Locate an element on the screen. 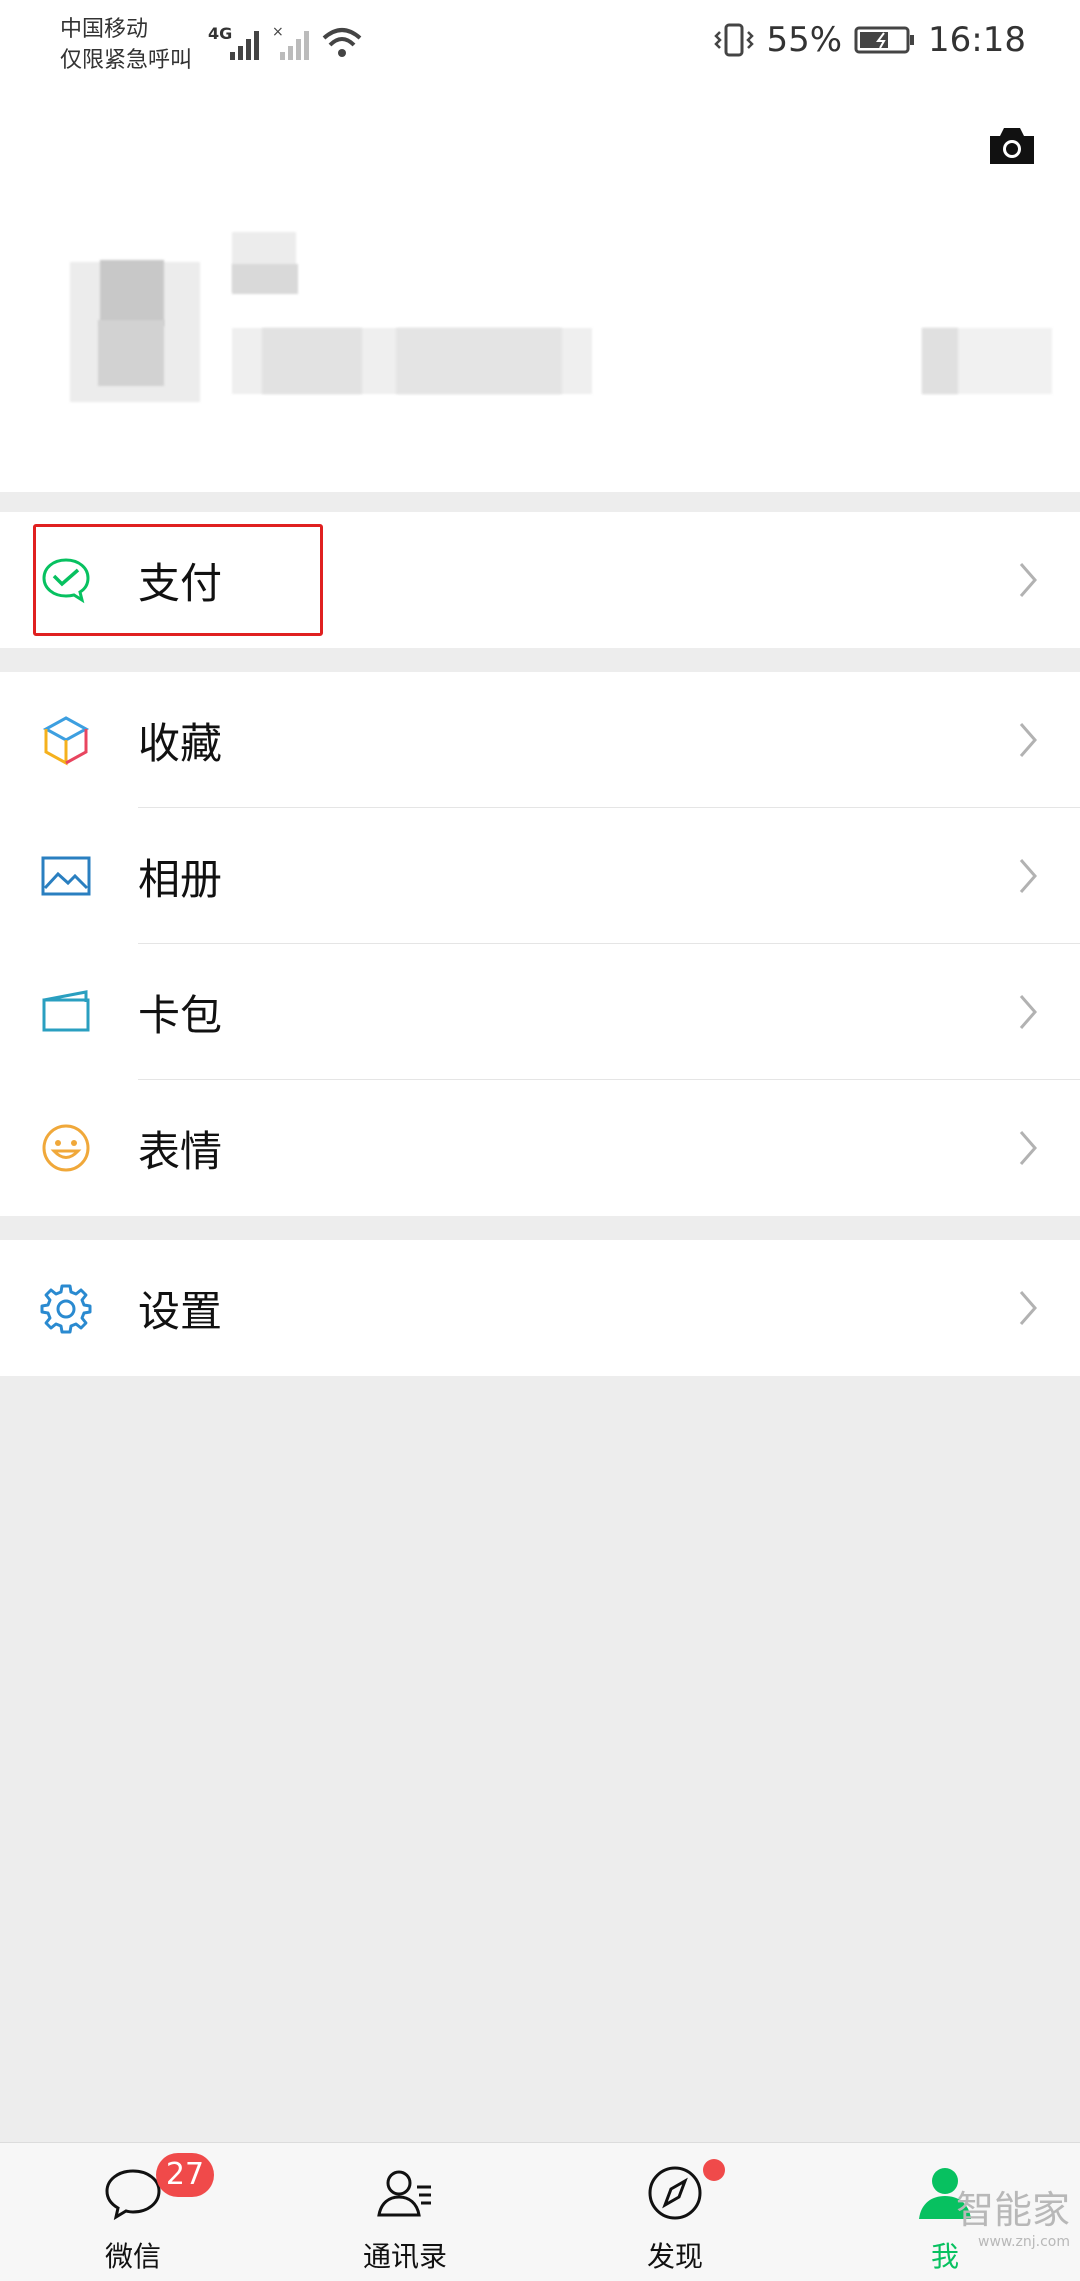 This screenshot has height=2281, width=1080. menu-label-wallet: 卡包 is located at coordinates (180, 1015).